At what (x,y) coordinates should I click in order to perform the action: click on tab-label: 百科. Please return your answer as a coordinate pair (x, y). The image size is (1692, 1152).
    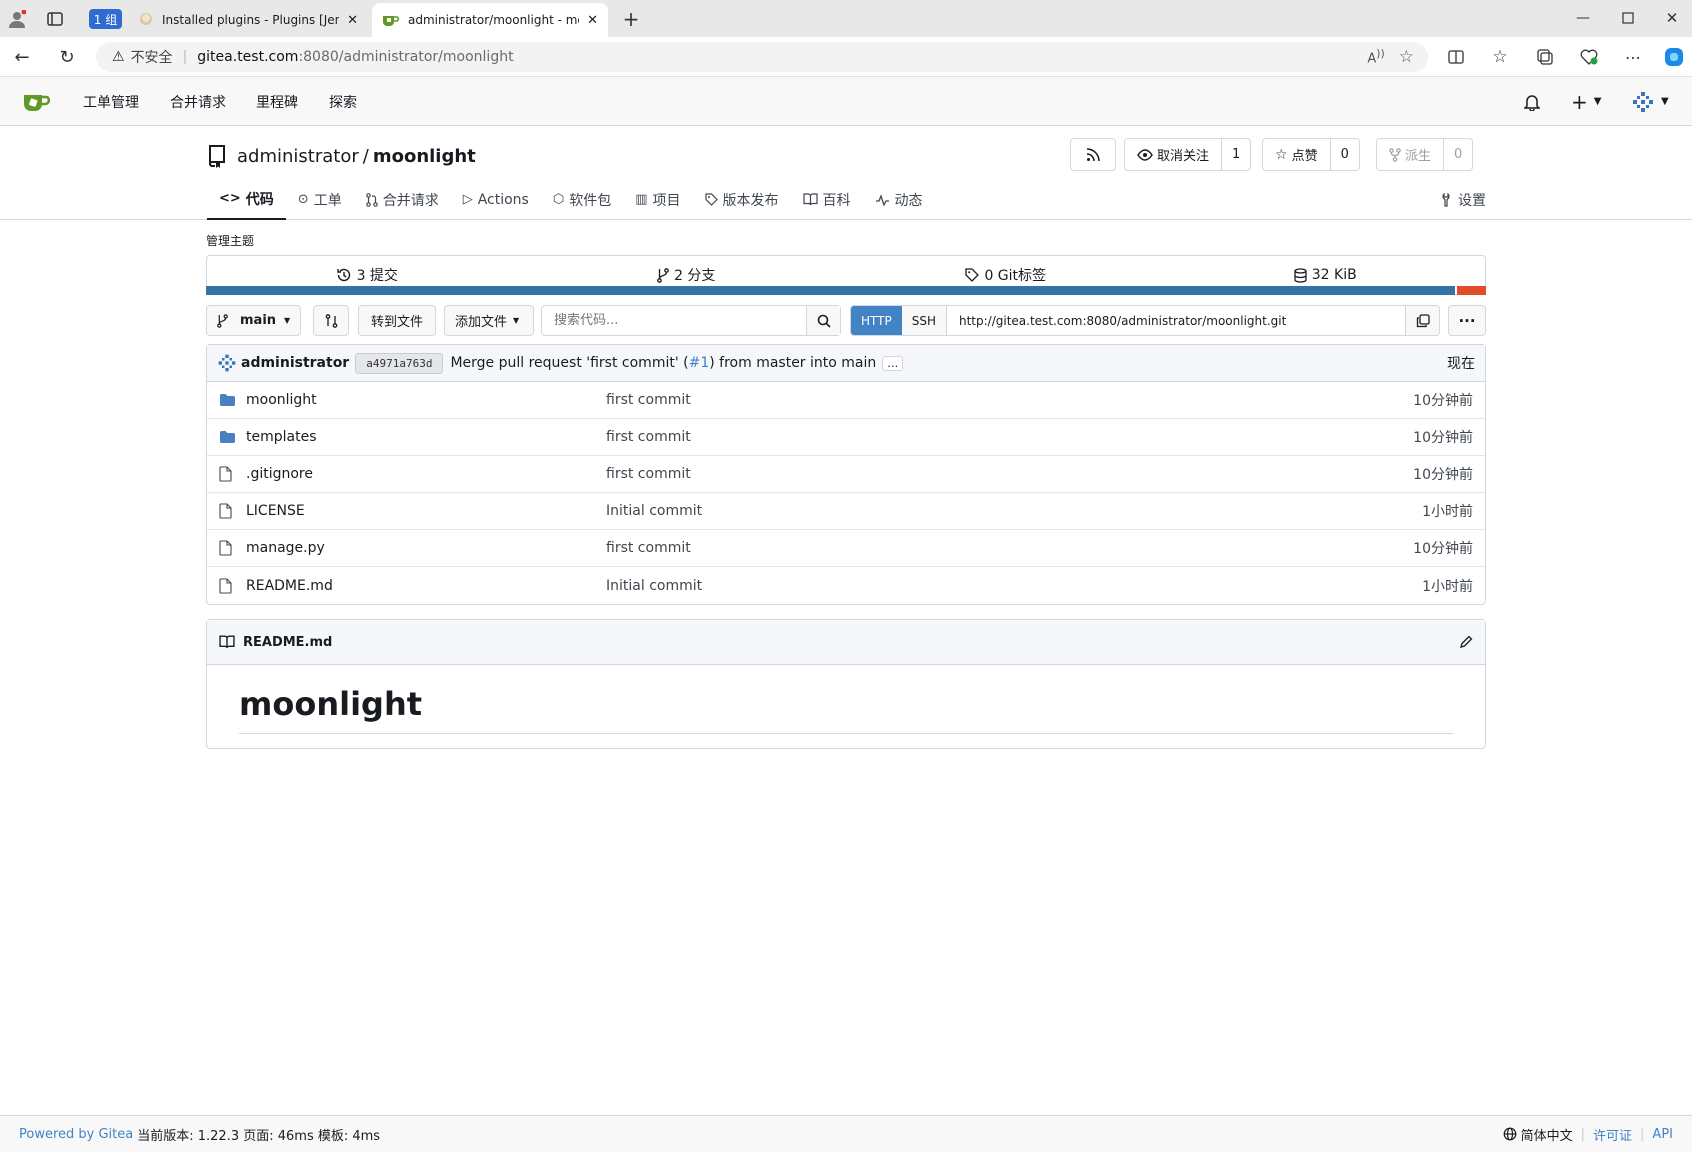
    Looking at the image, I should click on (836, 200).